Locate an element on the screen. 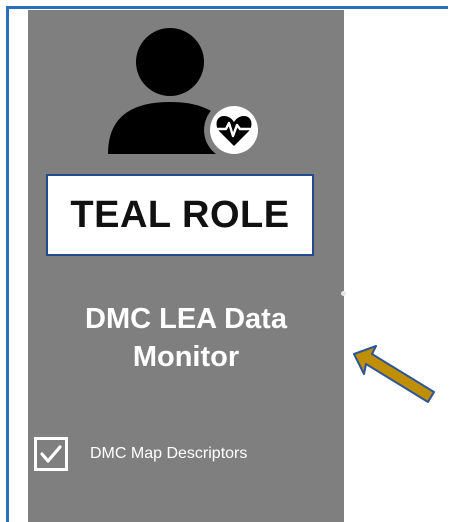  map-descriptors-label: DMC Map Descriptors is located at coordinates (169, 453).